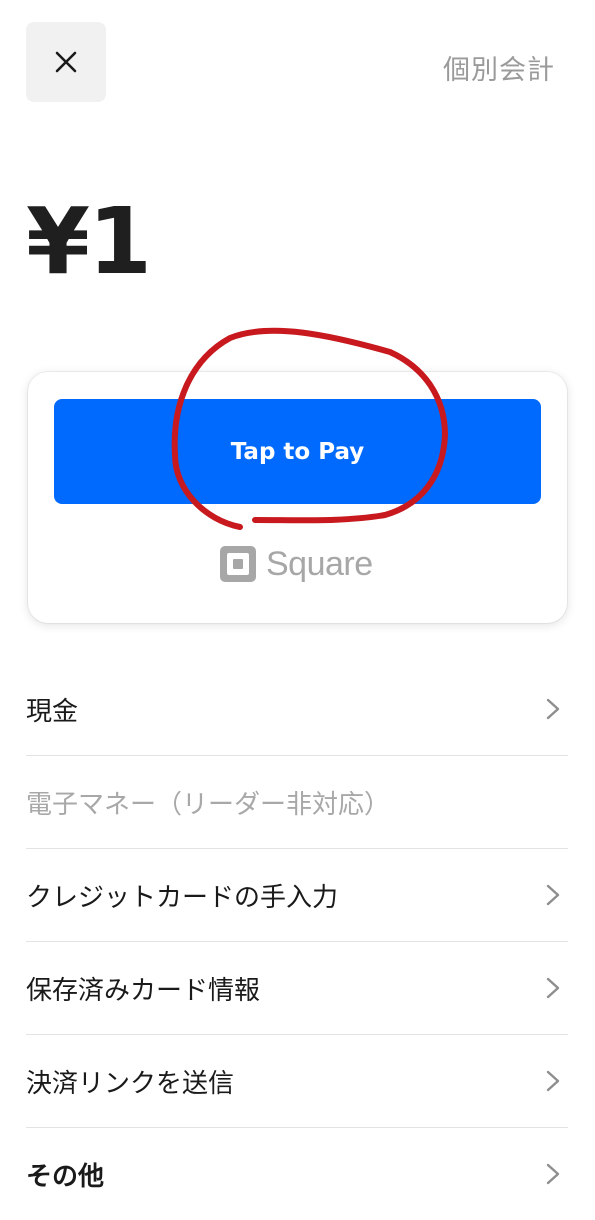  I want to click on method-label: その他, so click(65, 1176).